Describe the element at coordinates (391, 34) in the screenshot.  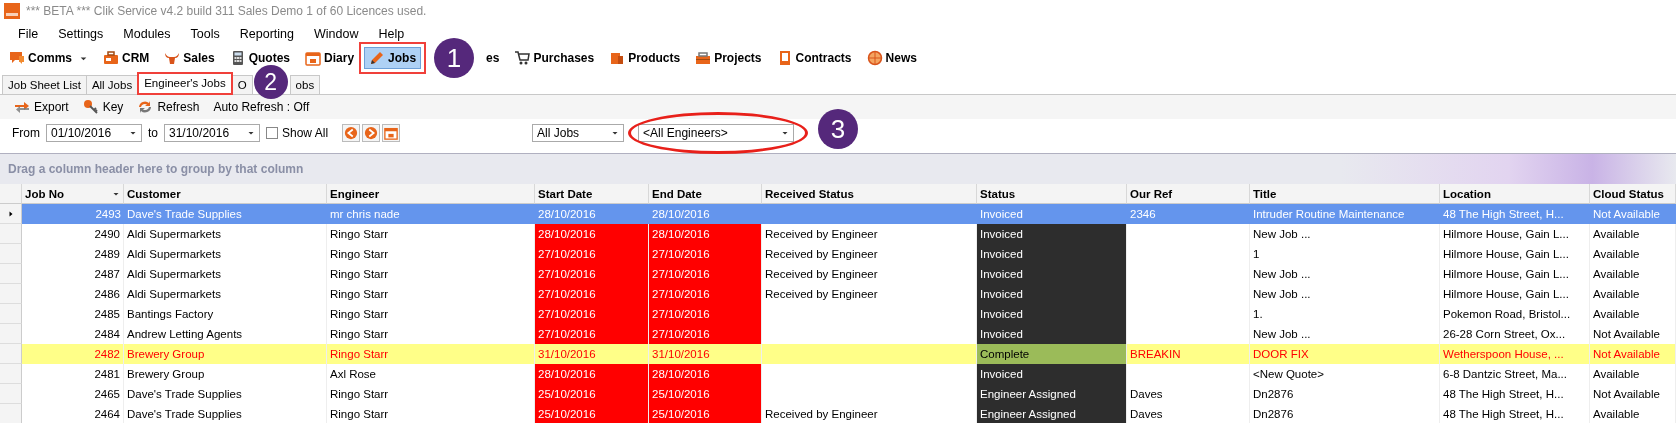
I see `menu-item: Help` at that location.